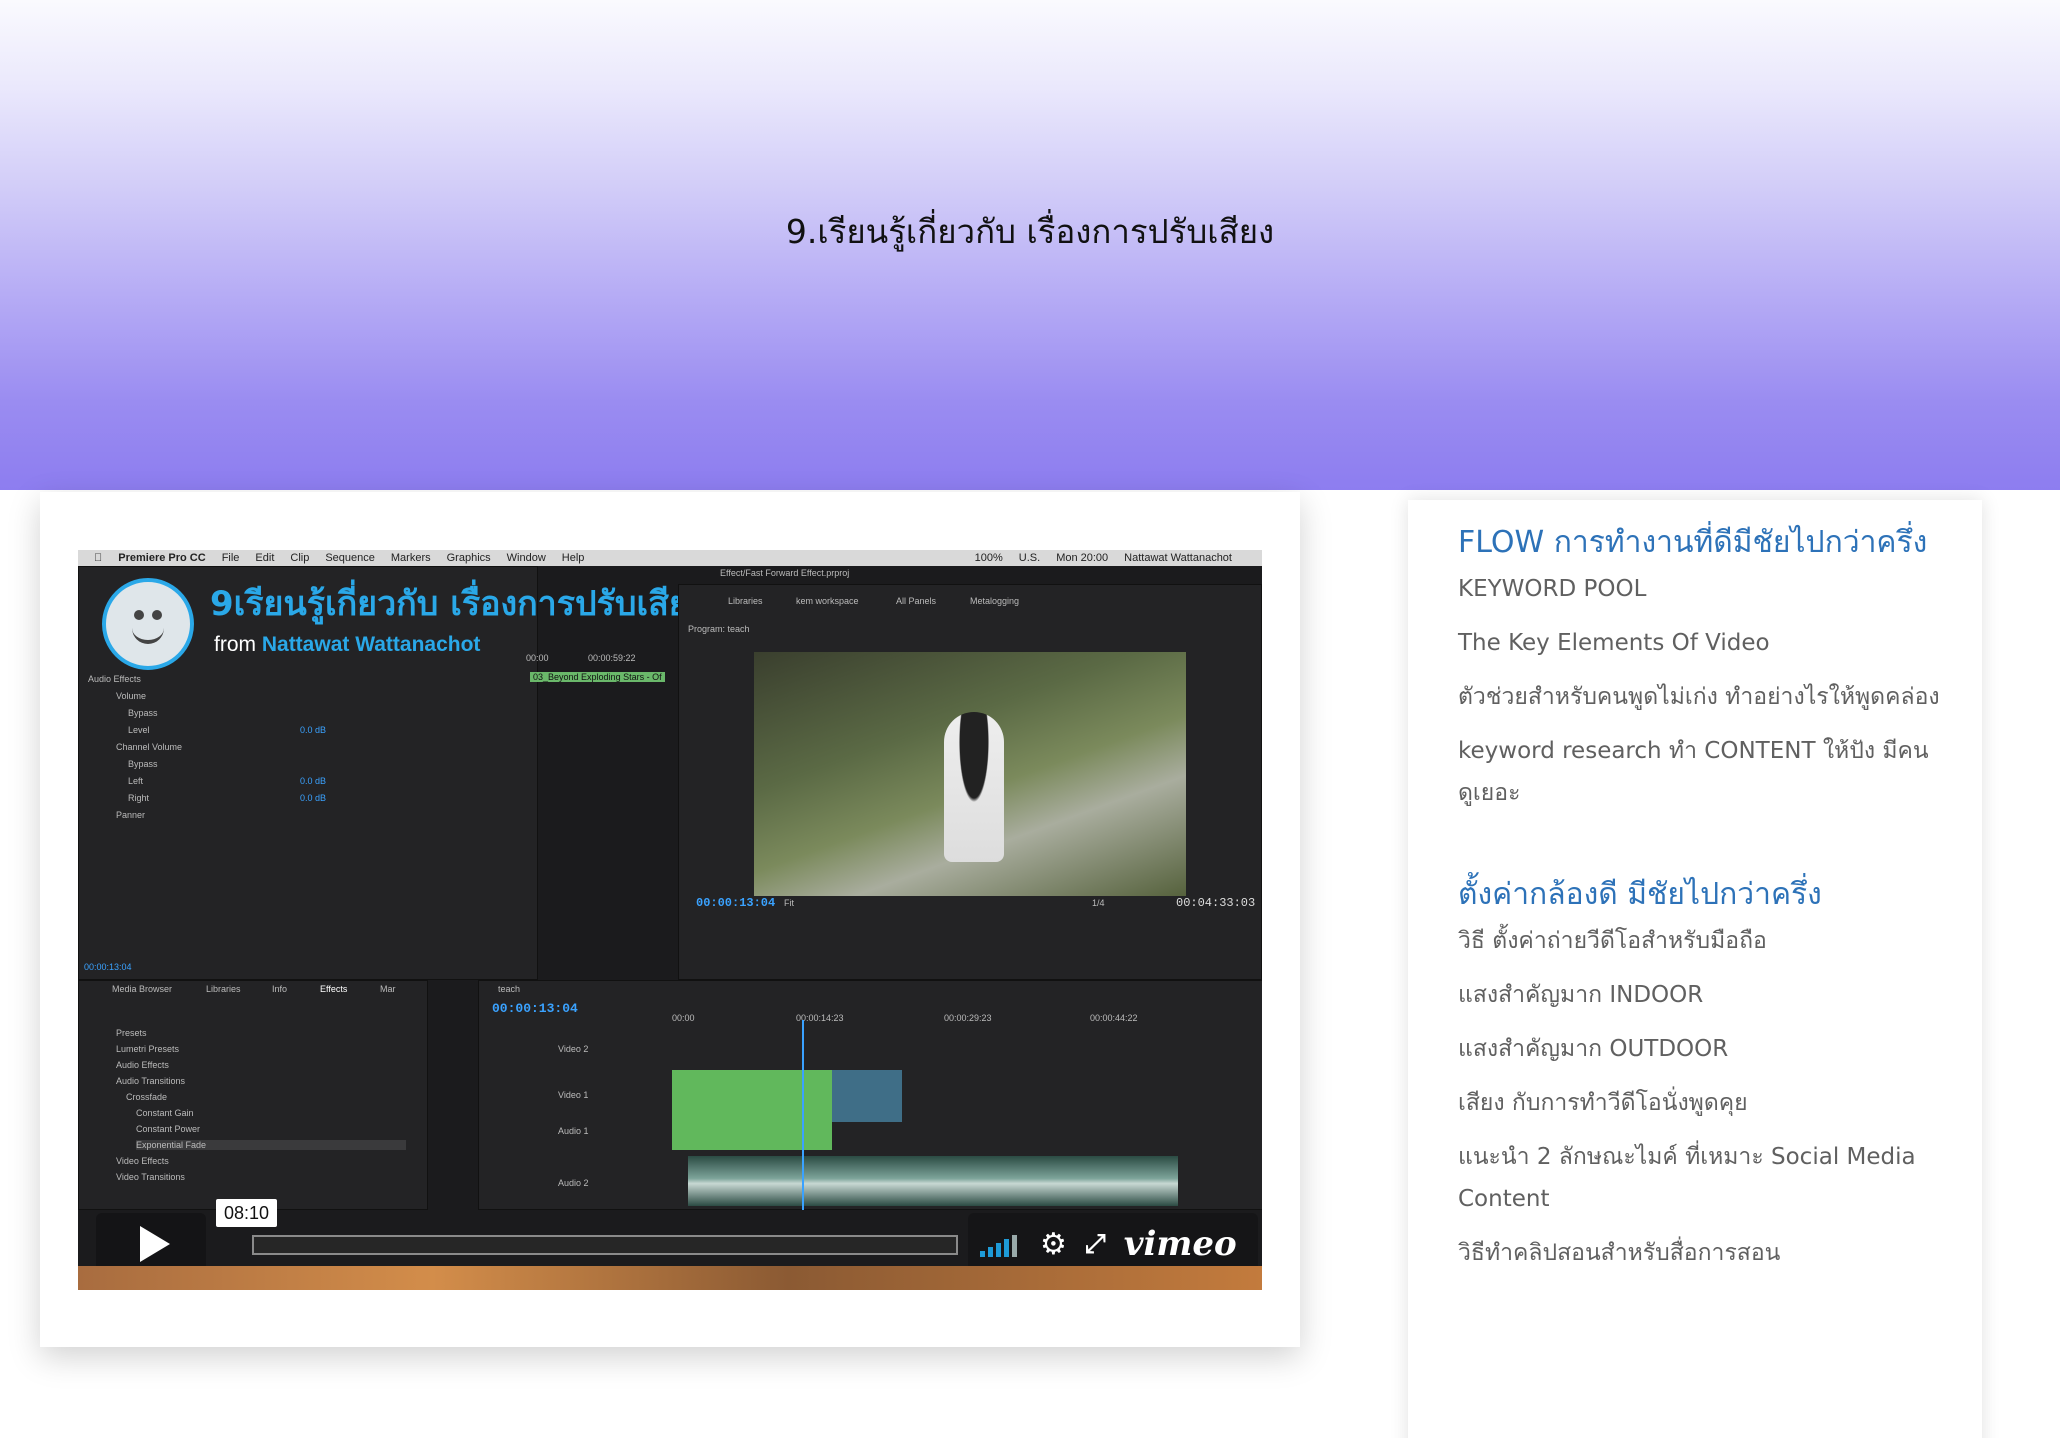  Describe the element at coordinates (573, 1095) in the screenshot. I see `track-video-1: Video 1` at that location.